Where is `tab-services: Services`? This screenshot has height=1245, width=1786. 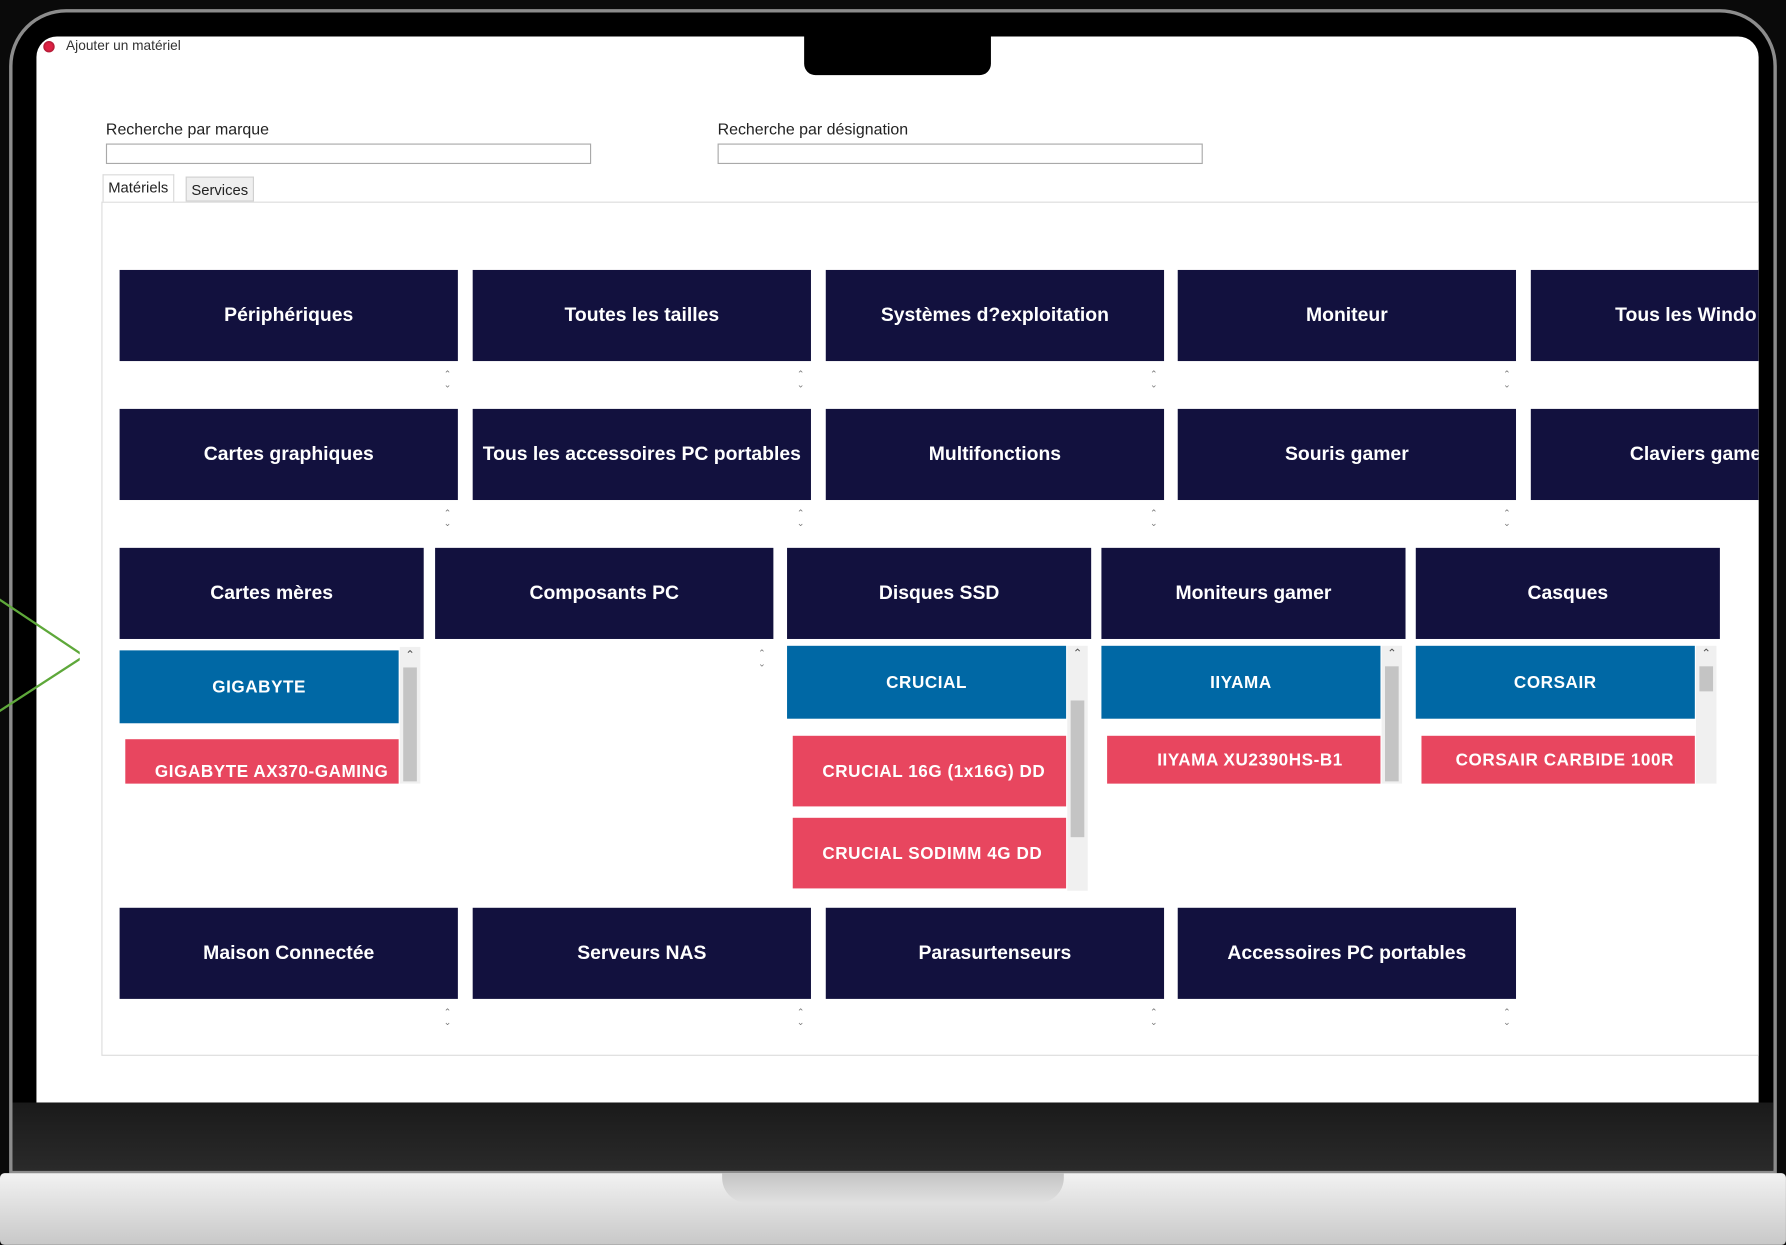
tab-services: Services is located at coordinates (219, 189).